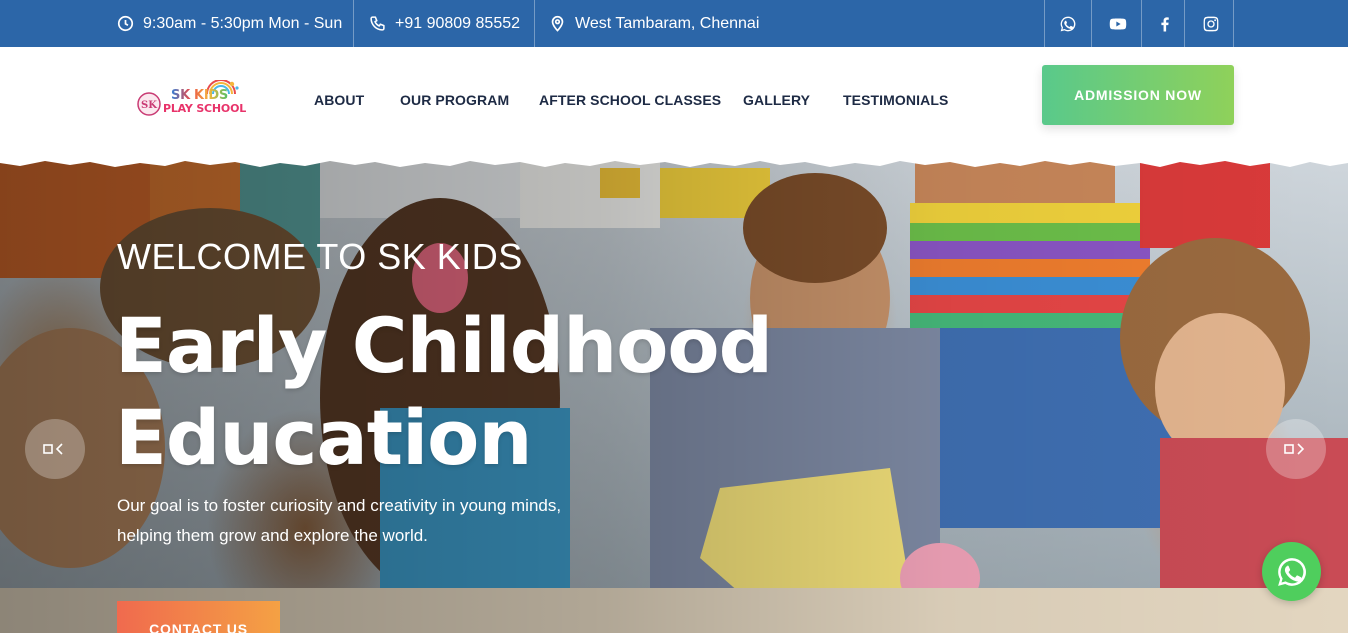 The height and width of the screenshot is (633, 1348). What do you see at coordinates (674, 162) in the screenshot?
I see `torn-paper-edge` at bounding box center [674, 162].